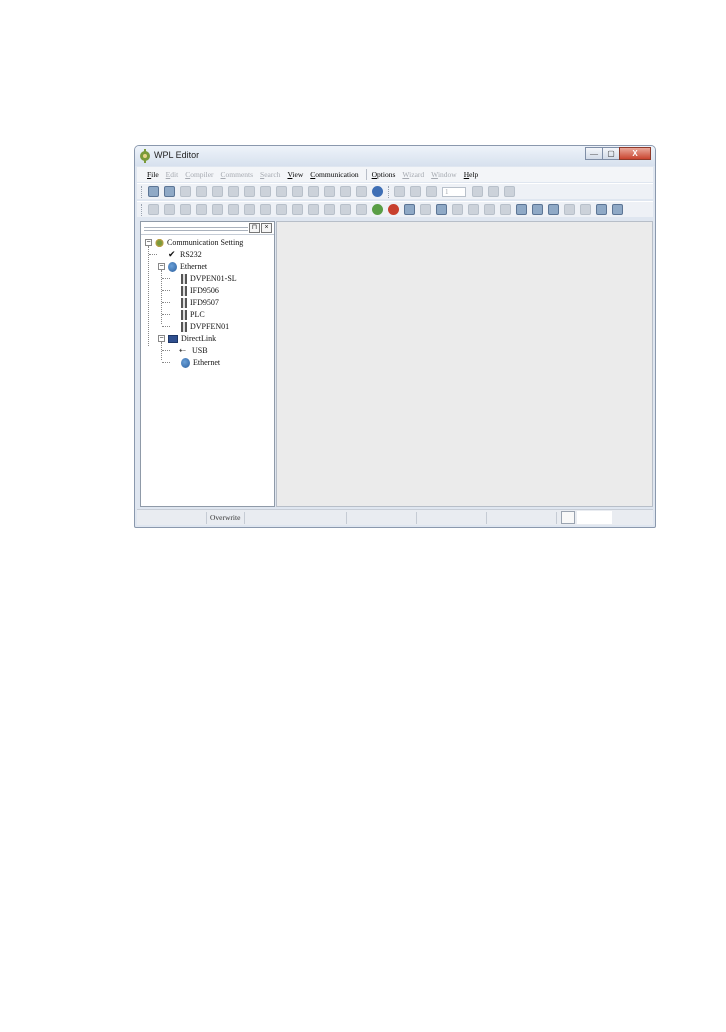 The width and height of the screenshot is (726, 1032). I want to click on build-icon, so click(477, 191).